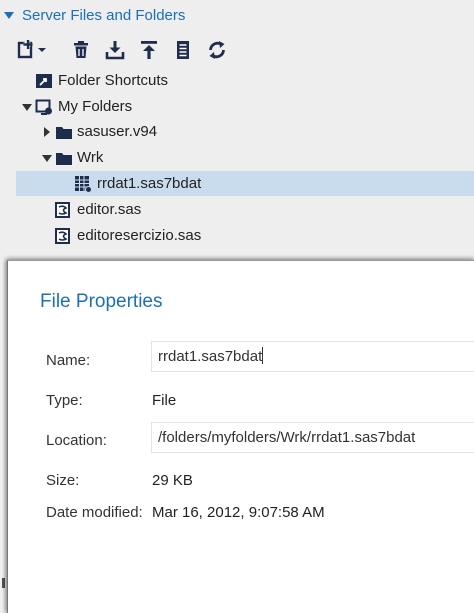  I want to click on dialog-title: File Properties, so click(101, 301).